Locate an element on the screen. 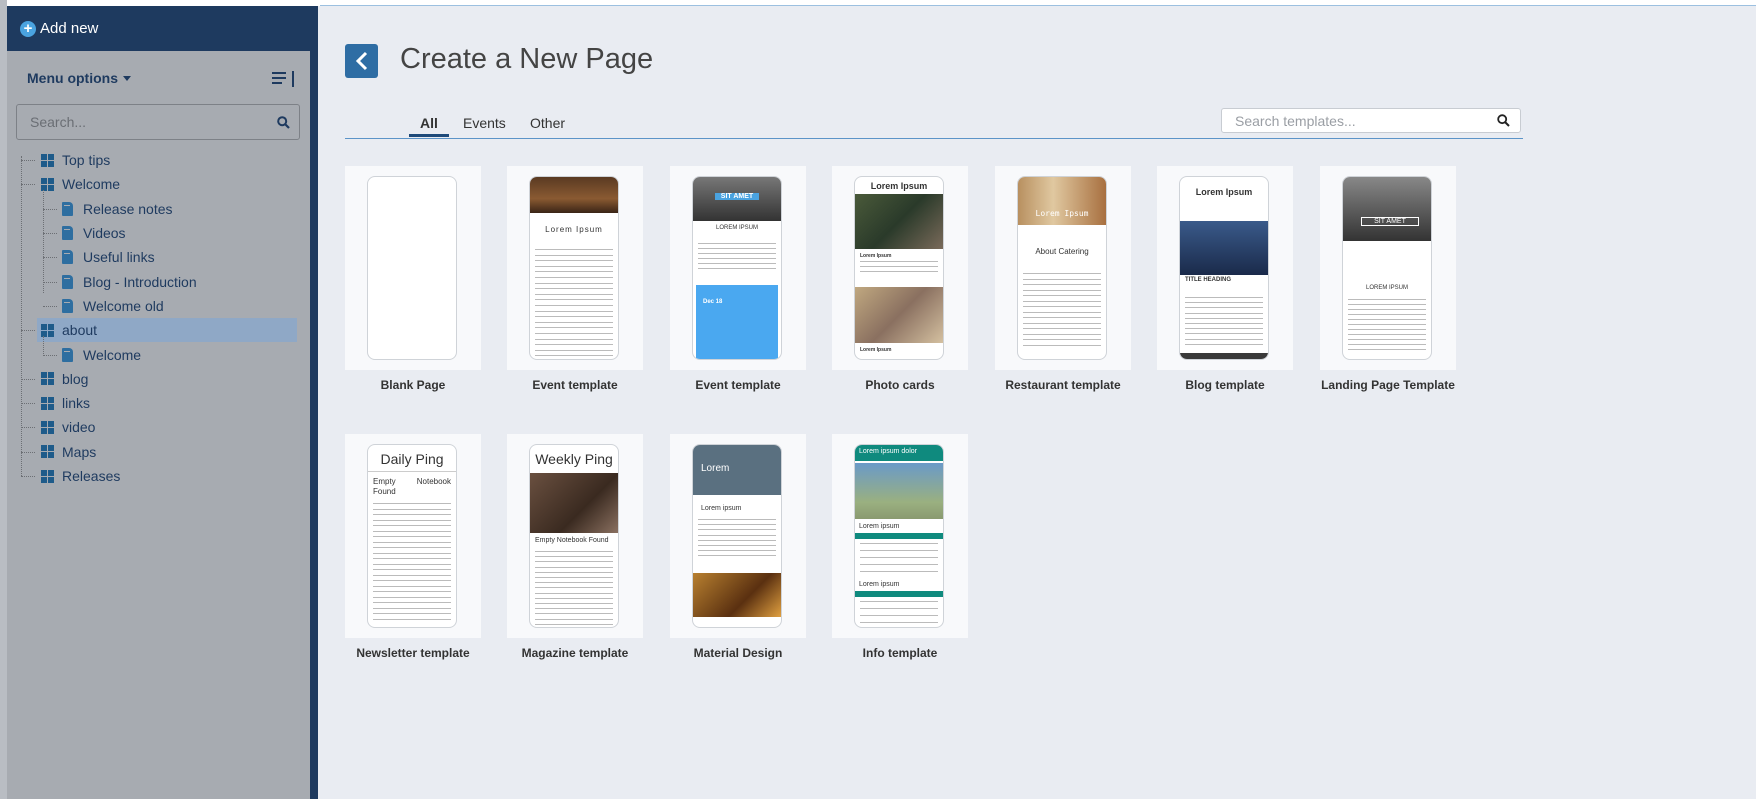 The width and height of the screenshot is (1756, 799). template-card: Lorem Ipsum Lorem Ipsum Lorem Ipsum is located at coordinates (900, 268).